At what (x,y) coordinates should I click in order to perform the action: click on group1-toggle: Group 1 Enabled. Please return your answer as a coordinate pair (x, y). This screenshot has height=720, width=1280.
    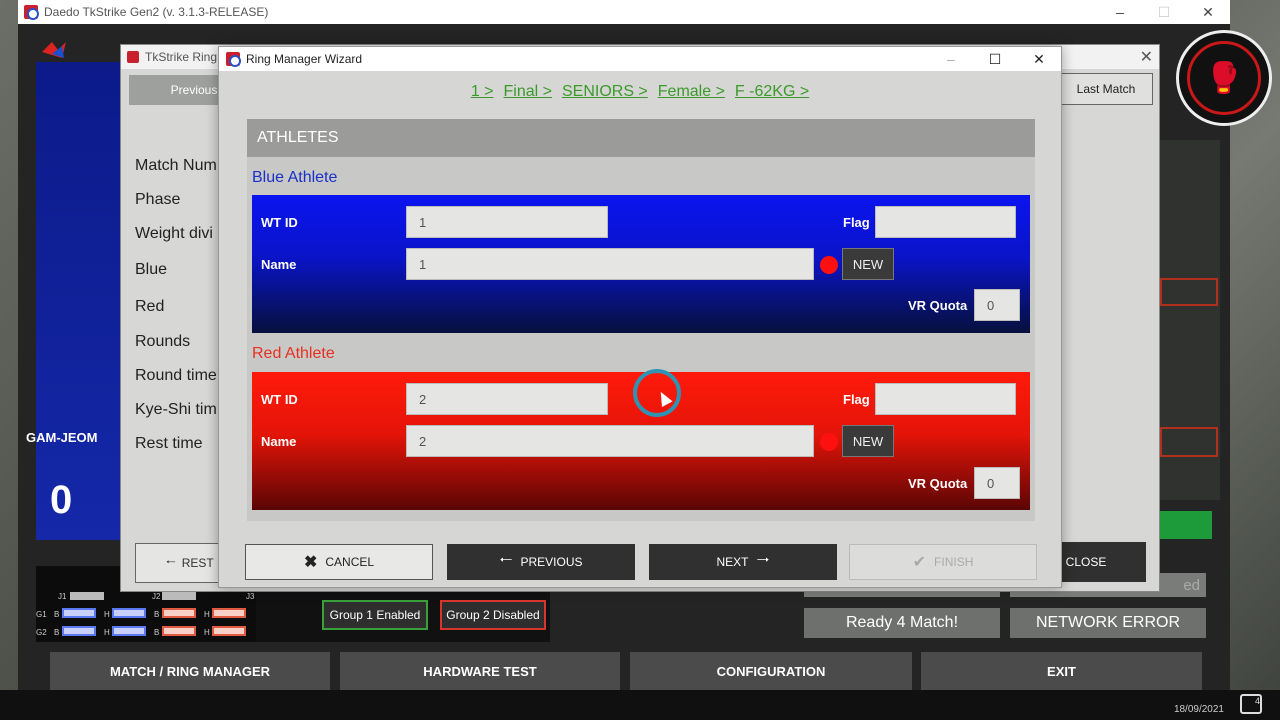
    Looking at the image, I should click on (375, 615).